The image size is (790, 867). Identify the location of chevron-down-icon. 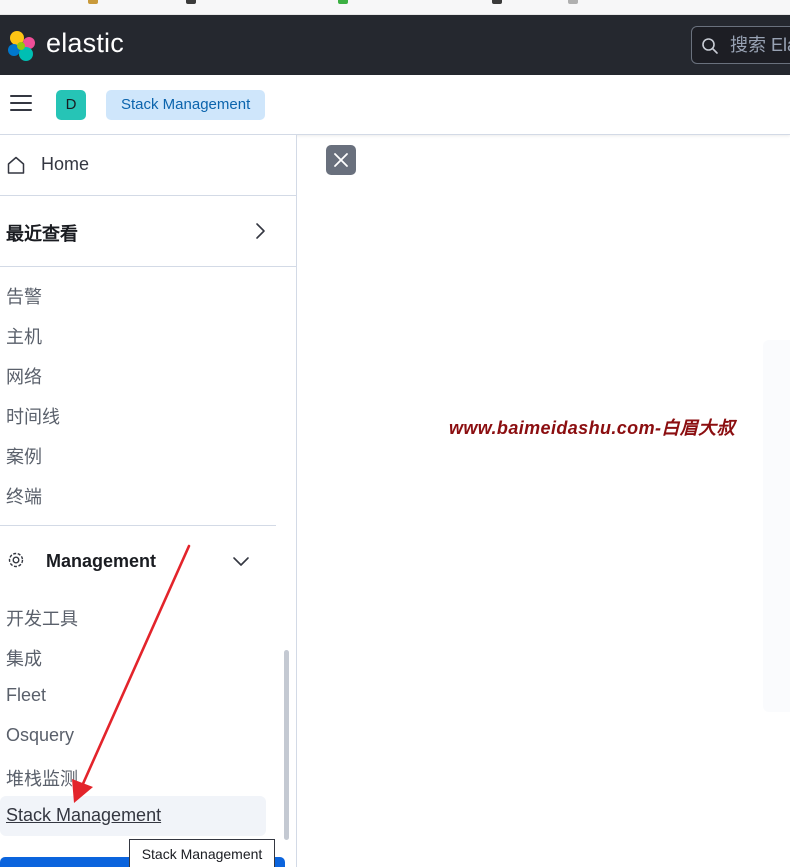
(241, 561).